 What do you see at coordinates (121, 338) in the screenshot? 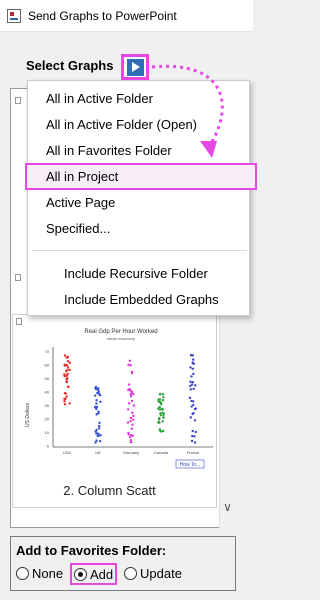
I see `thumbnail-subtitle: whole economy` at bounding box center [121, 338].